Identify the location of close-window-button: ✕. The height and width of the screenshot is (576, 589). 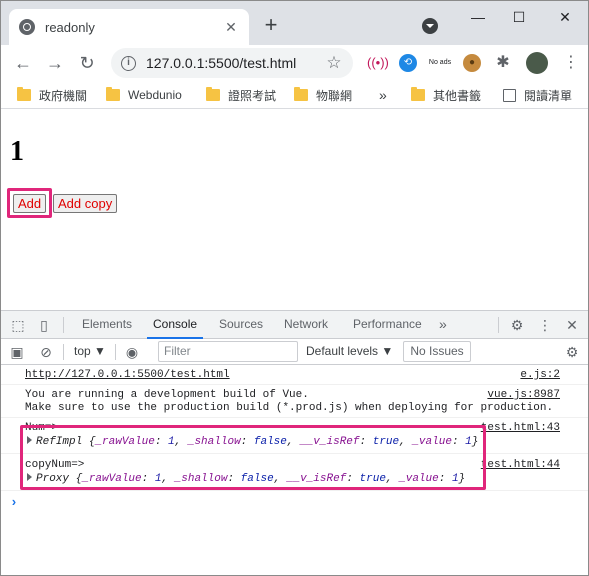
(565, 17).